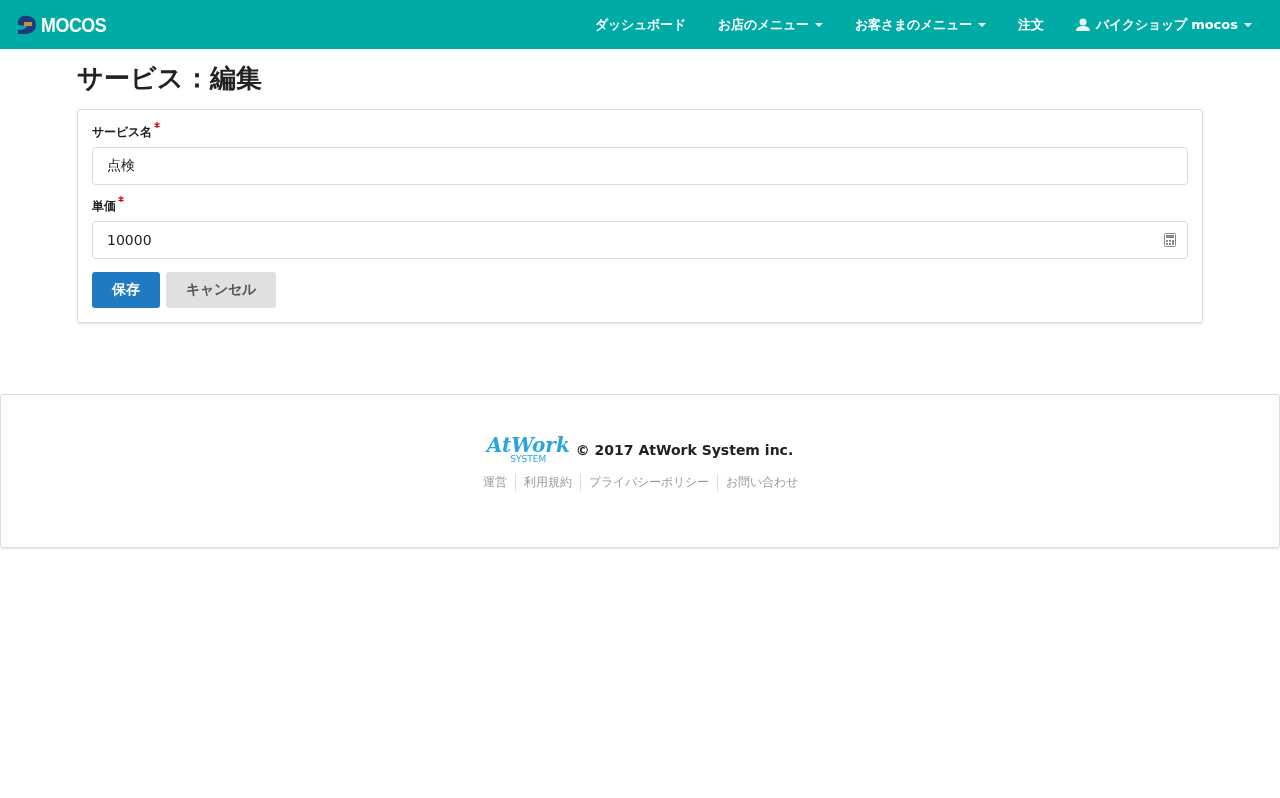 Image resolution: width=1280 pixels, height=798 pixels. Describe the element at coordinates (1170, 240) in the screenshot. I see `calculator-icon` at that location.